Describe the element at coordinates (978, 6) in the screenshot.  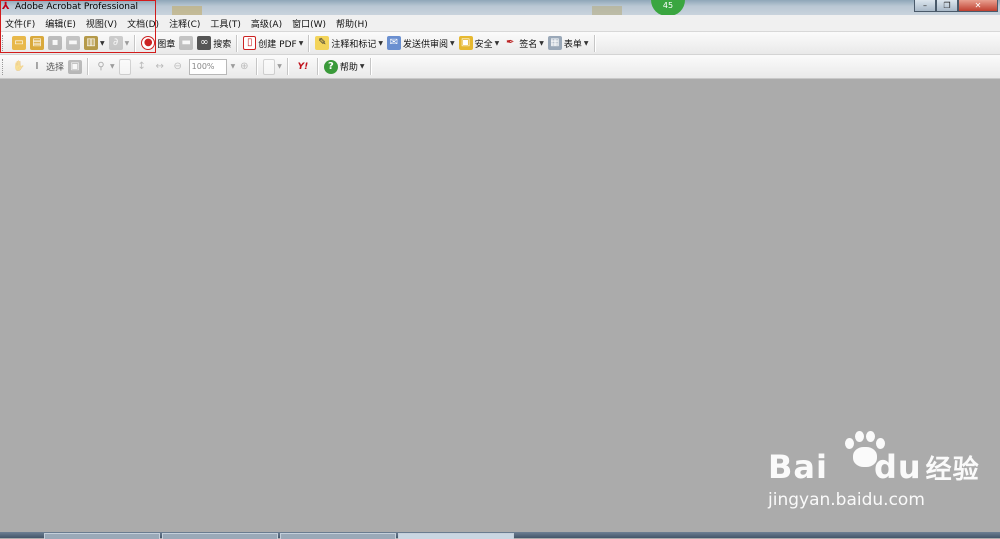
I see `close-button: ✕` at that location.